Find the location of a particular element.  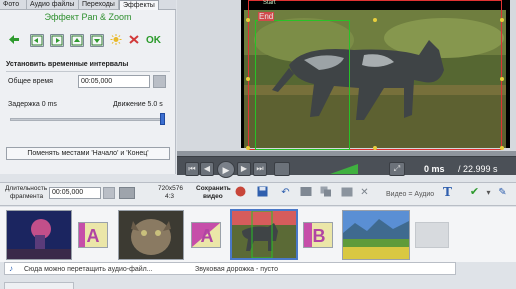

save-icon is located at coordinates (262, 192).